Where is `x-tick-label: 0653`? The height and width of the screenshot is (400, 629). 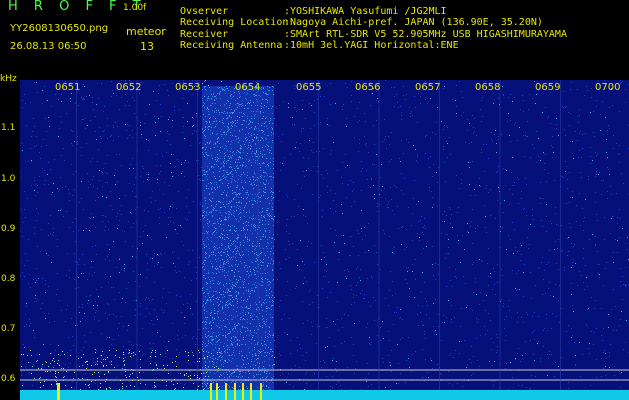 x-tick-label: 0653 is located at coordinates (188, 87).